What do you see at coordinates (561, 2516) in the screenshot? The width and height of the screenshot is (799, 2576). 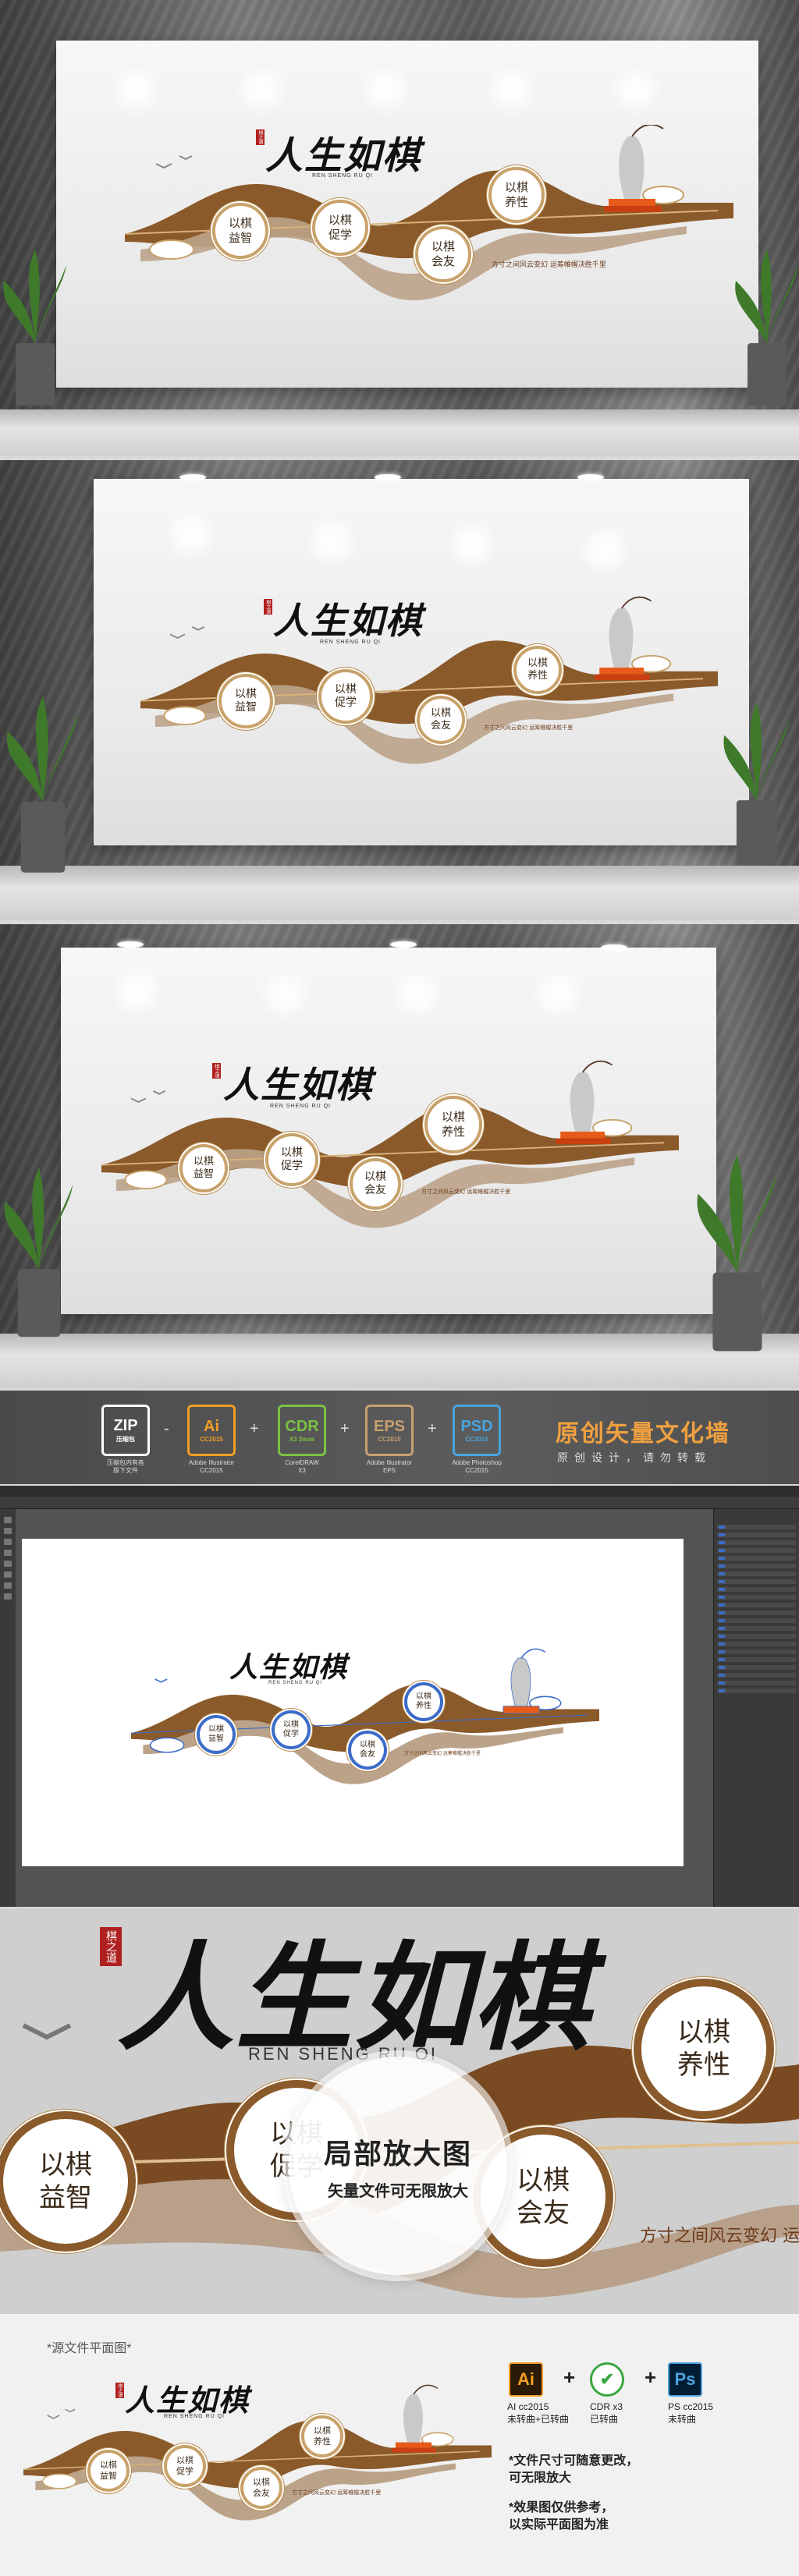 I see `reference-note: *效果图仅供参考， 以实际平面图为准` at bounding box center [561, 2516].